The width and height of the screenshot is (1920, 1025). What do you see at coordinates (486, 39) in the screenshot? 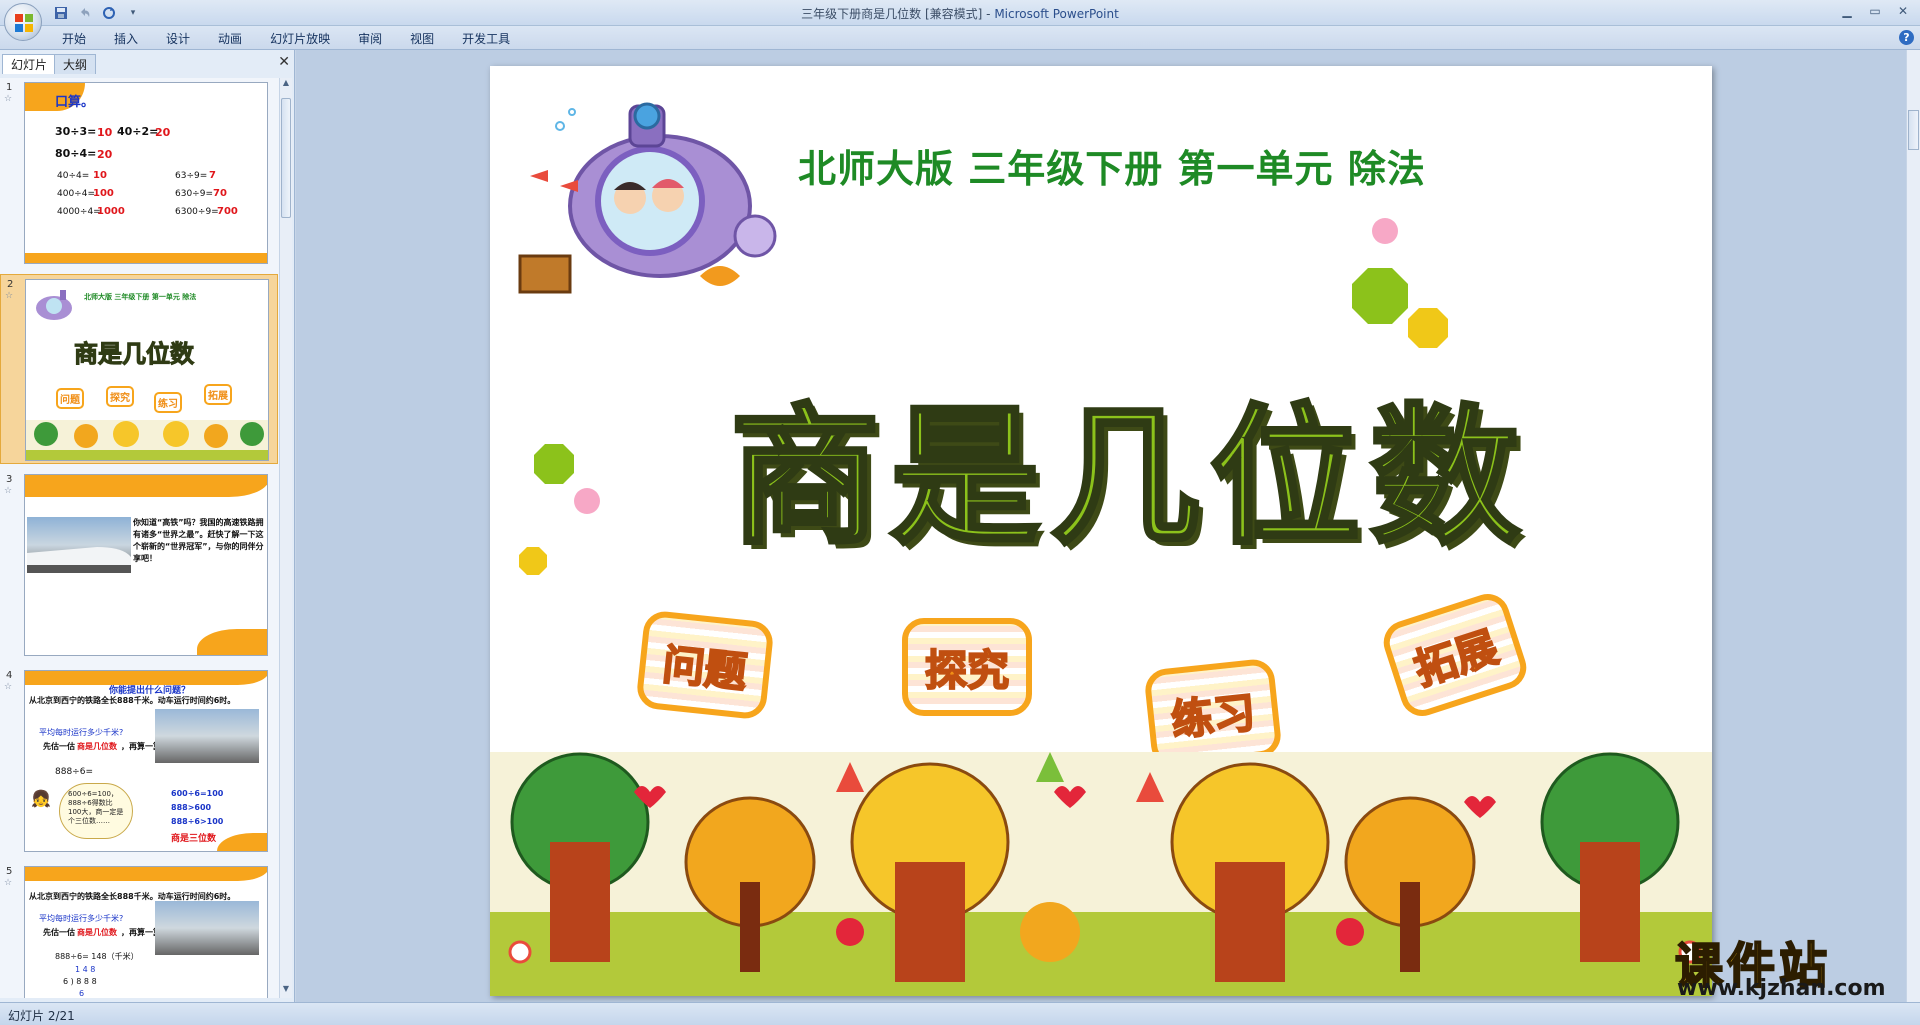
I see `tab-developer: 开发工具` at bounding box center [486, 39].